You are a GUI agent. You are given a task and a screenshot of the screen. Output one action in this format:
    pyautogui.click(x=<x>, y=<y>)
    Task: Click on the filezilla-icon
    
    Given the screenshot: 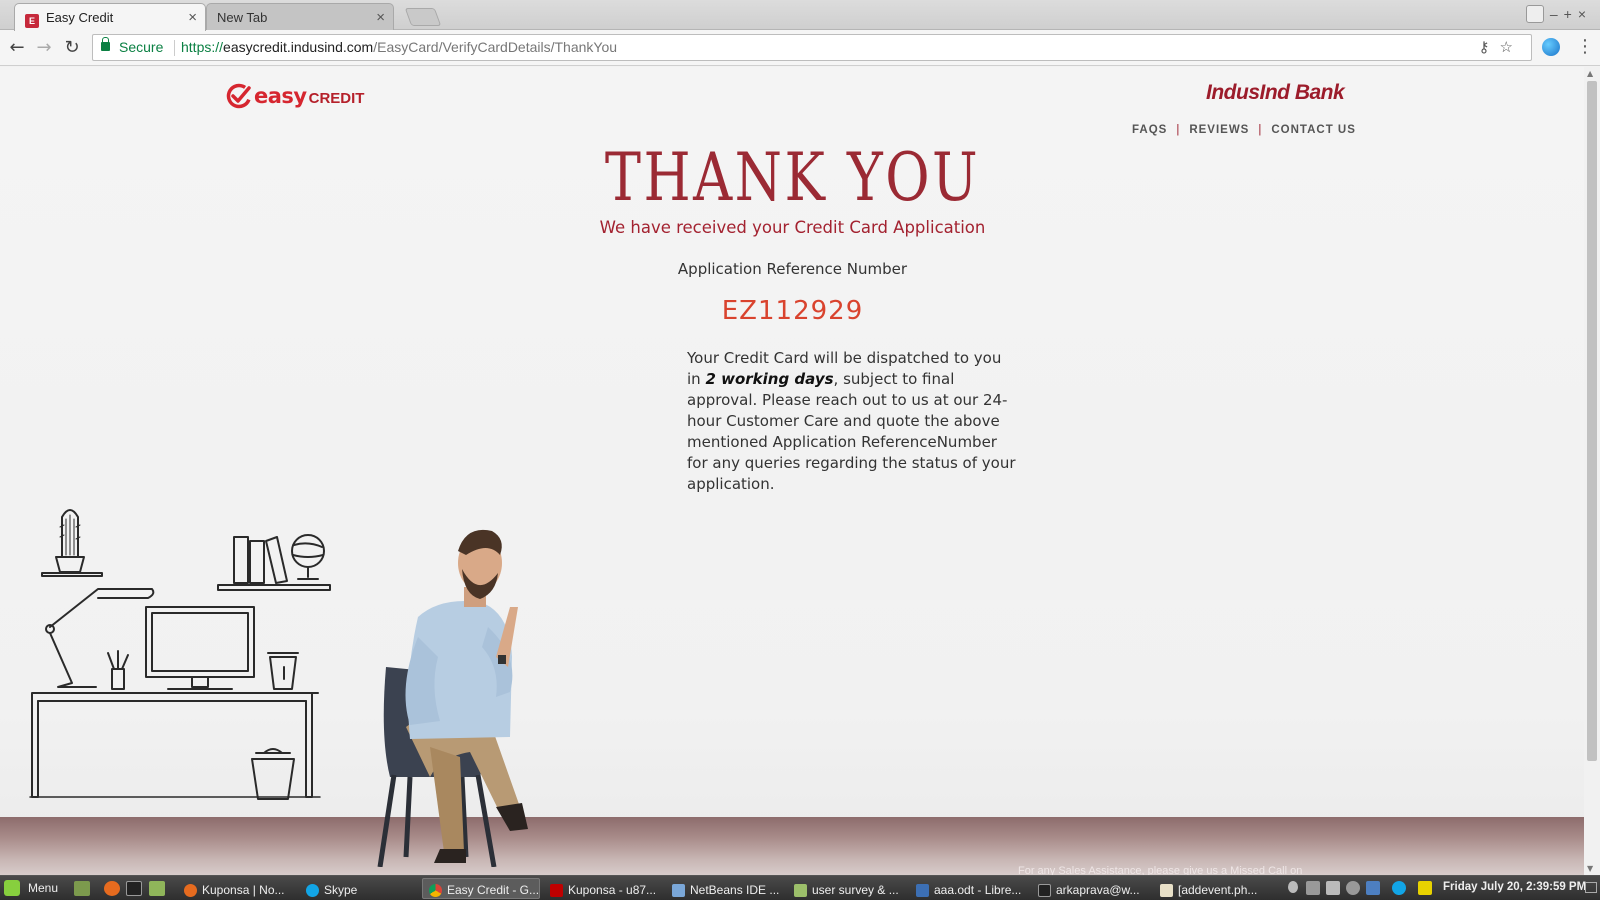 What is the action you would take?
    pyautogui.click(x=556, y=890)
    